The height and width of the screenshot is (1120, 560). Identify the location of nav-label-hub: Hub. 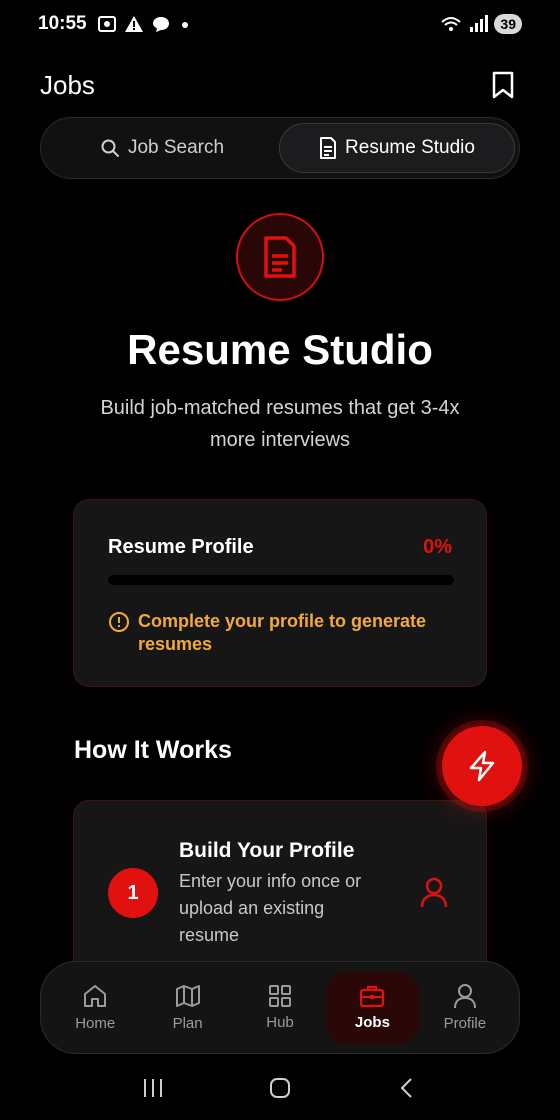
(280, 1022).